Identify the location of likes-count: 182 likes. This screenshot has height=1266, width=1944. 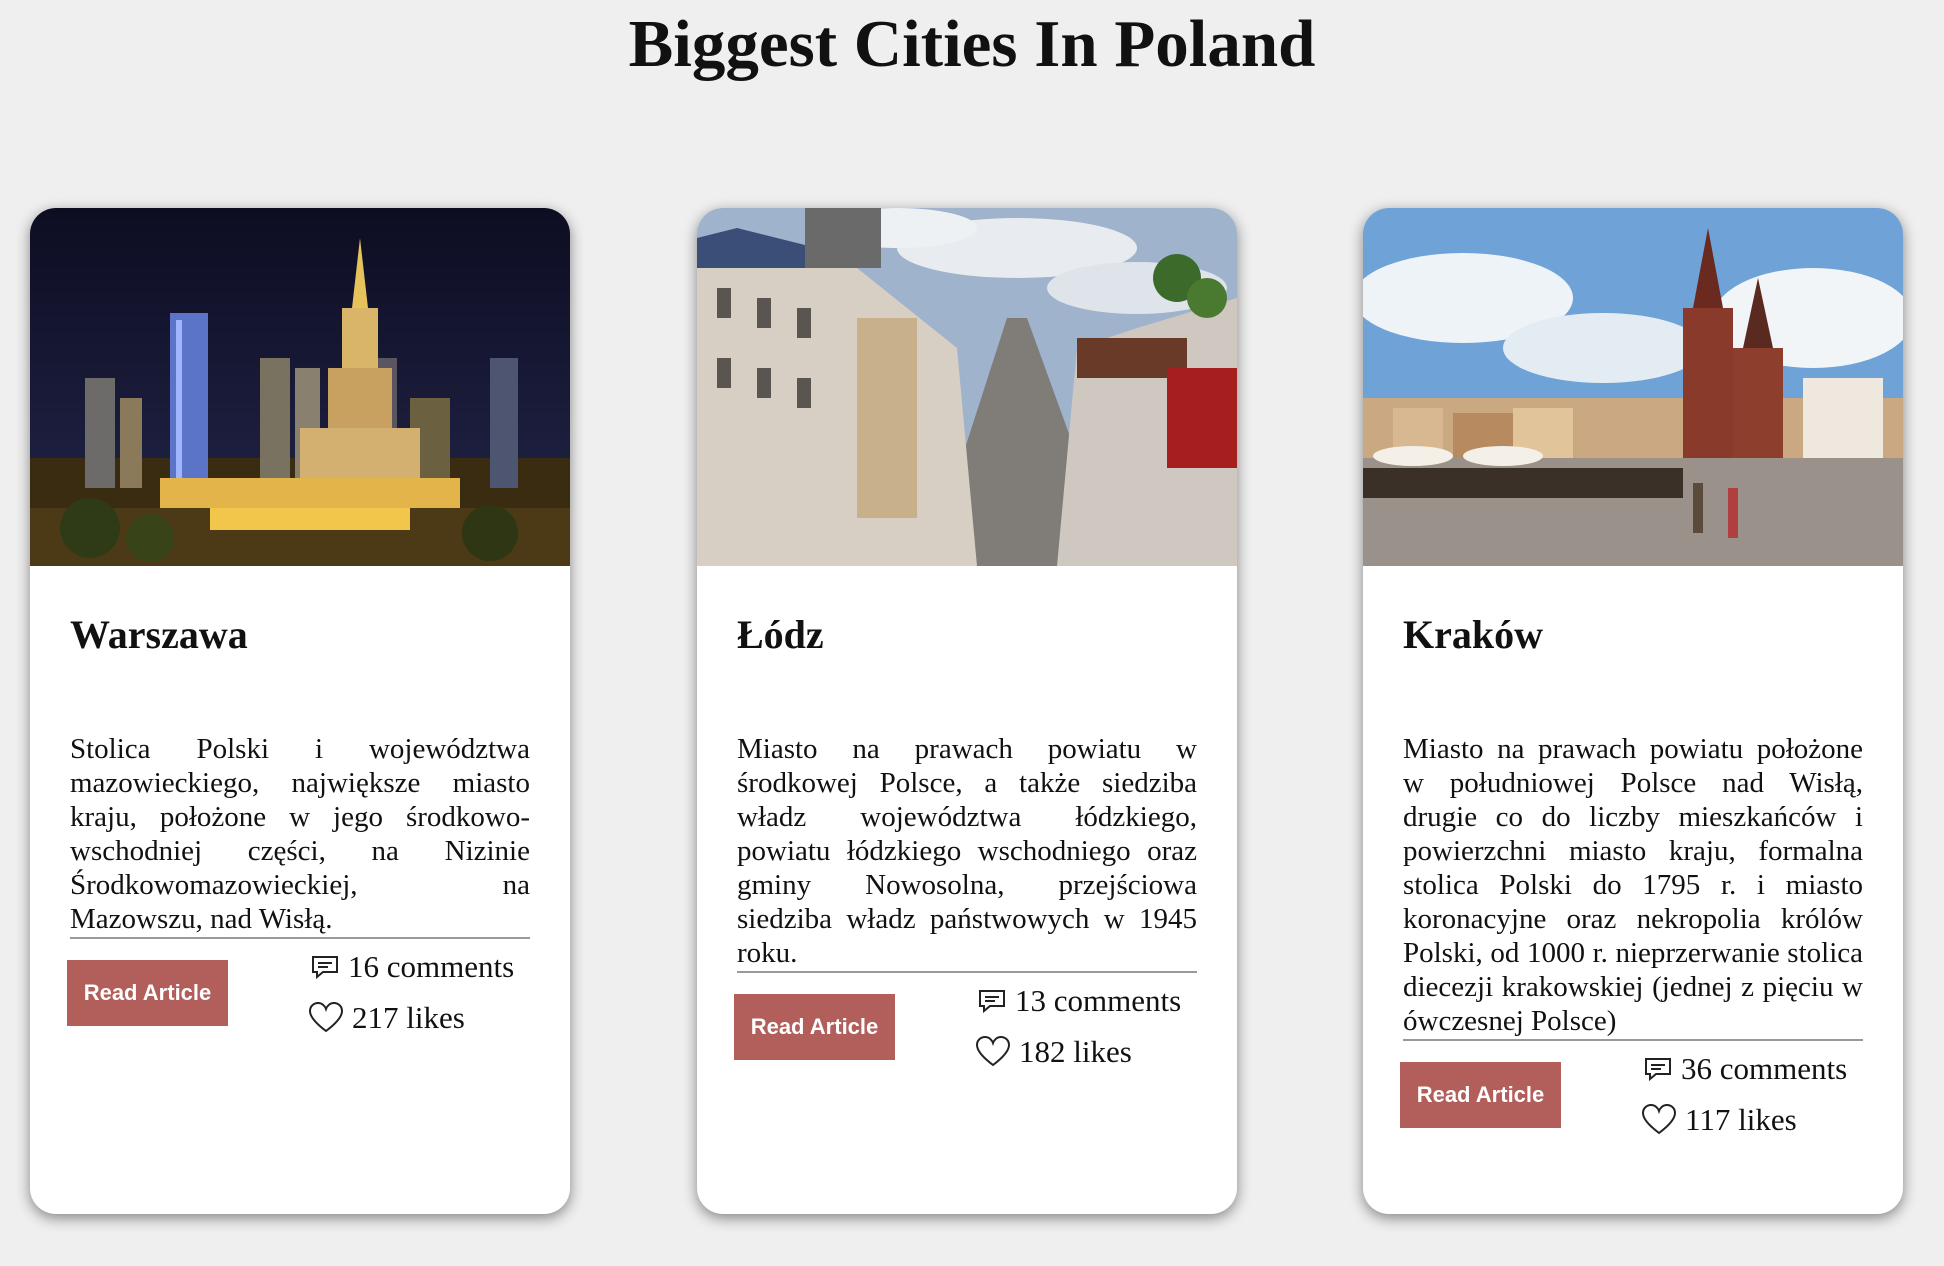
(1053, 1052).